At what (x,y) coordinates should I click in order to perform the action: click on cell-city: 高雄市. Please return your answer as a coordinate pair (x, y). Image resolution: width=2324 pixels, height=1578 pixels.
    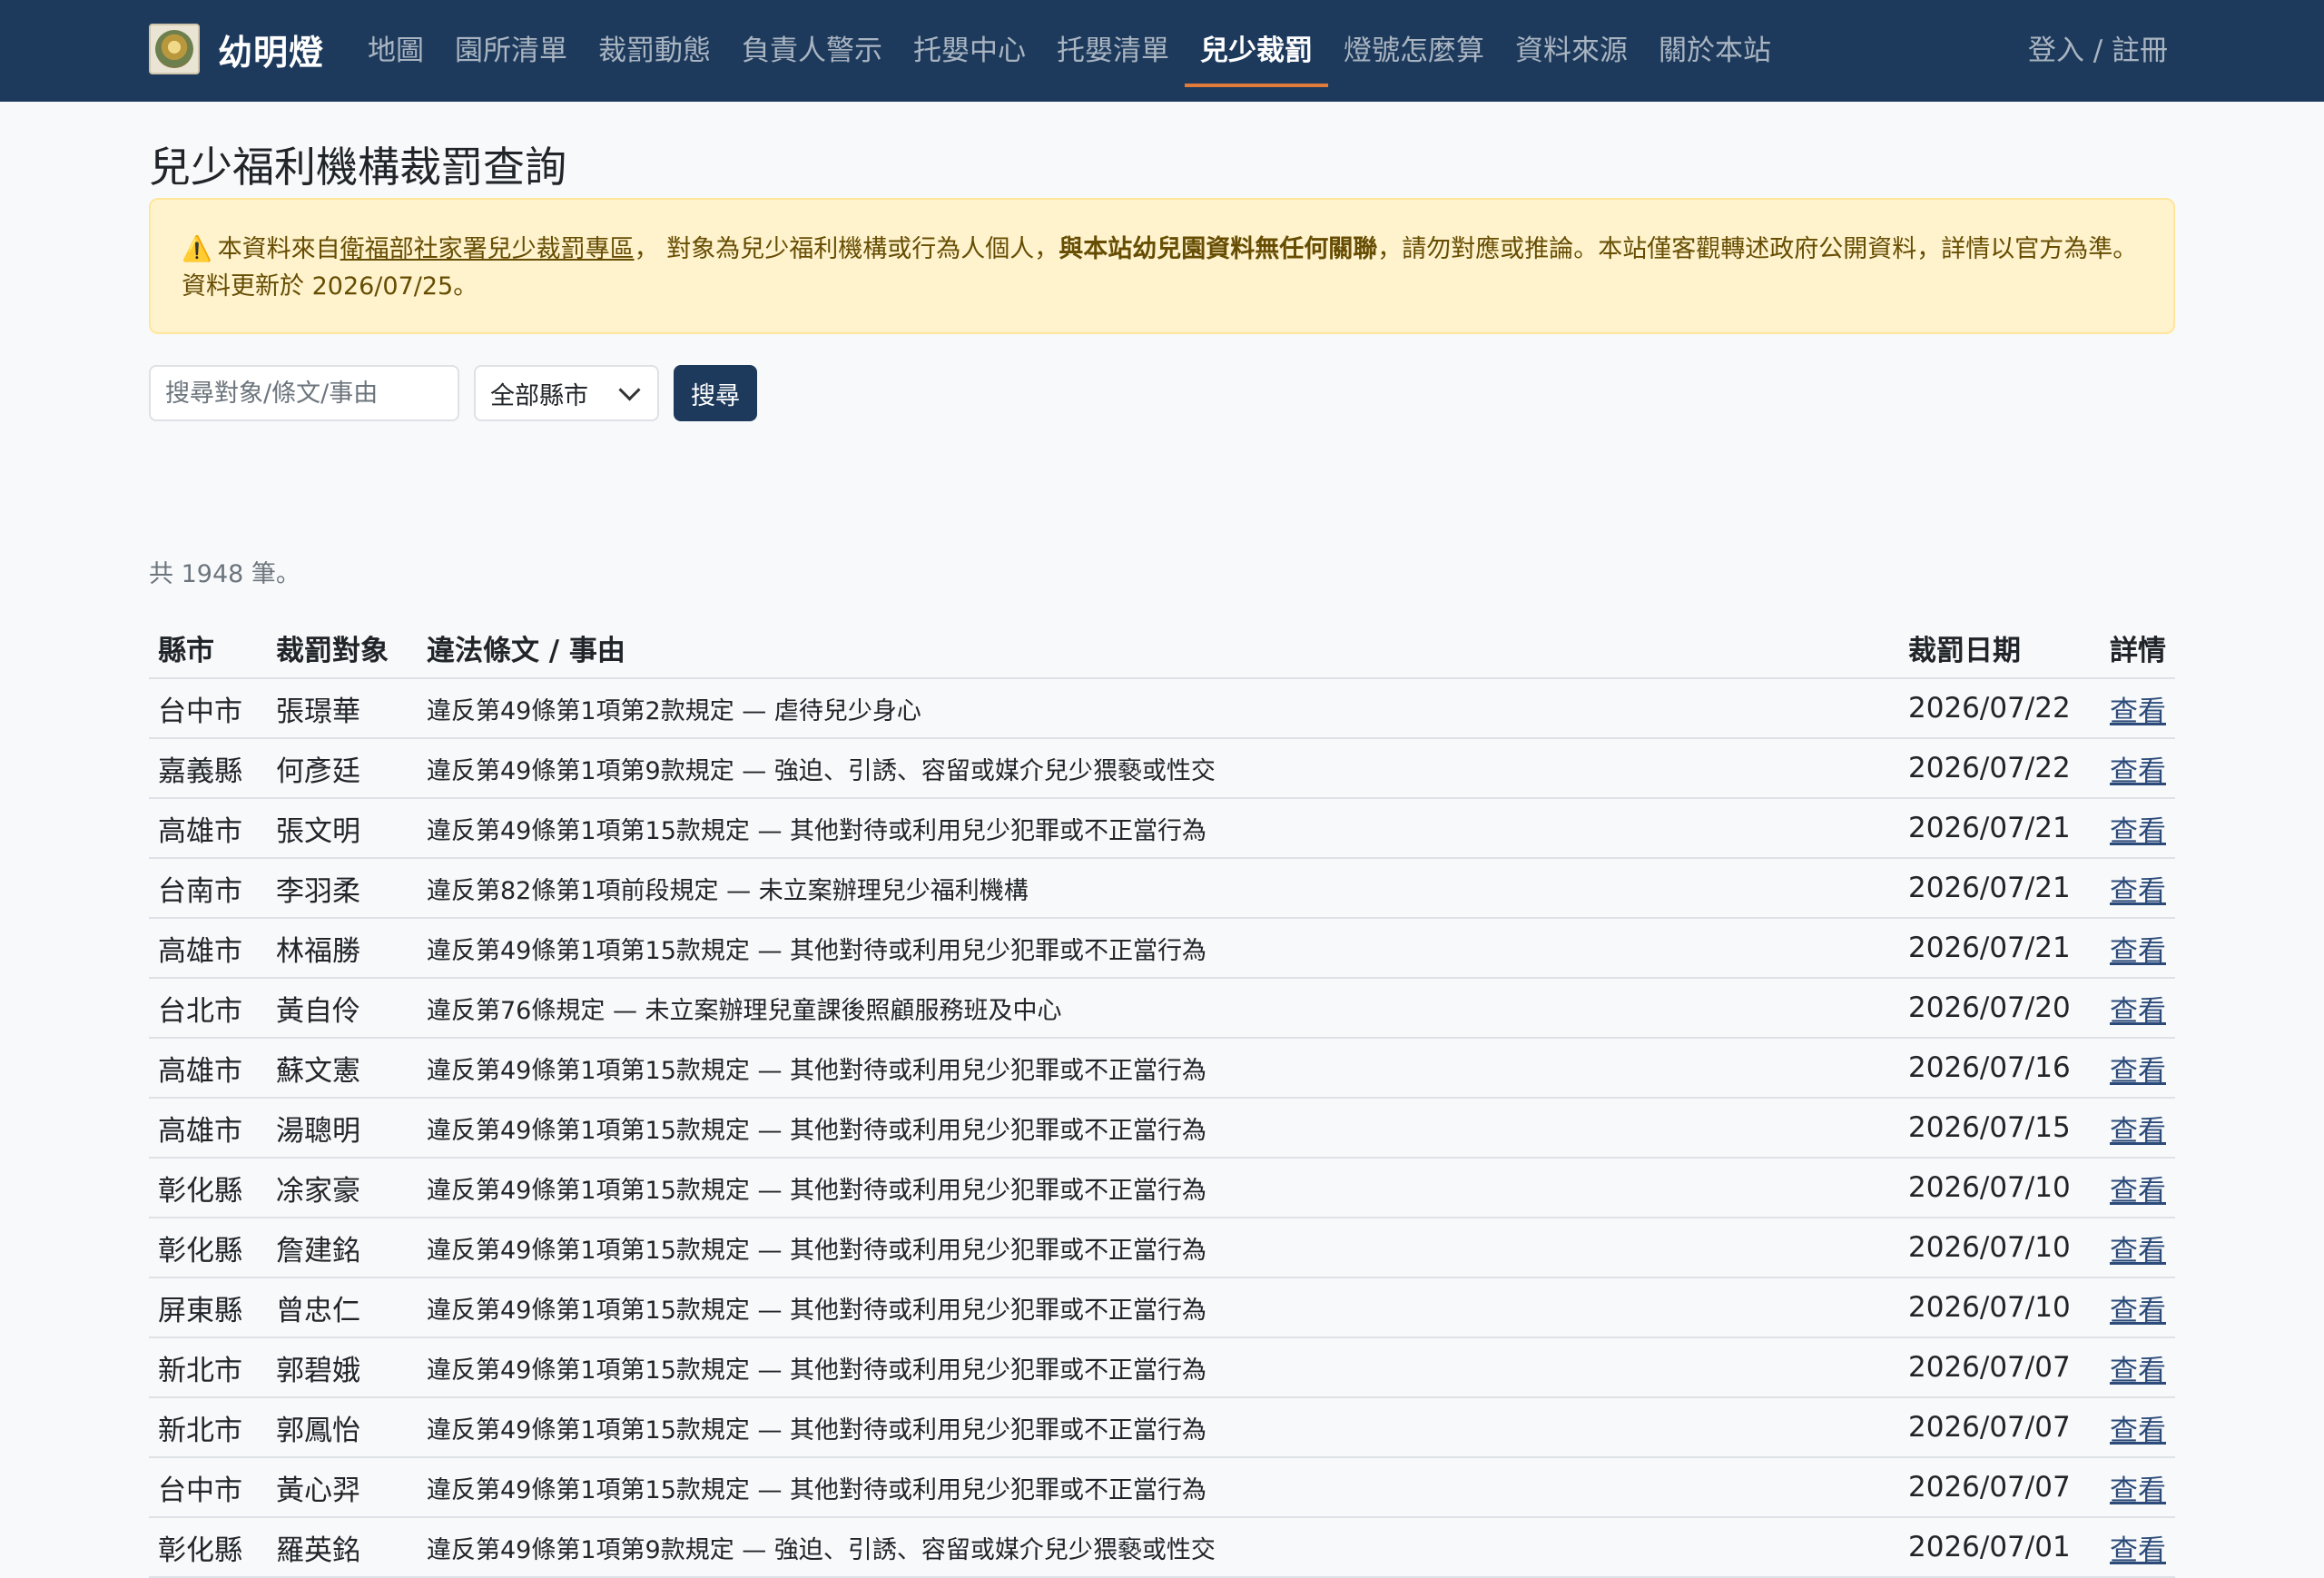
    Looking at the image, I should click on (208, 1129).